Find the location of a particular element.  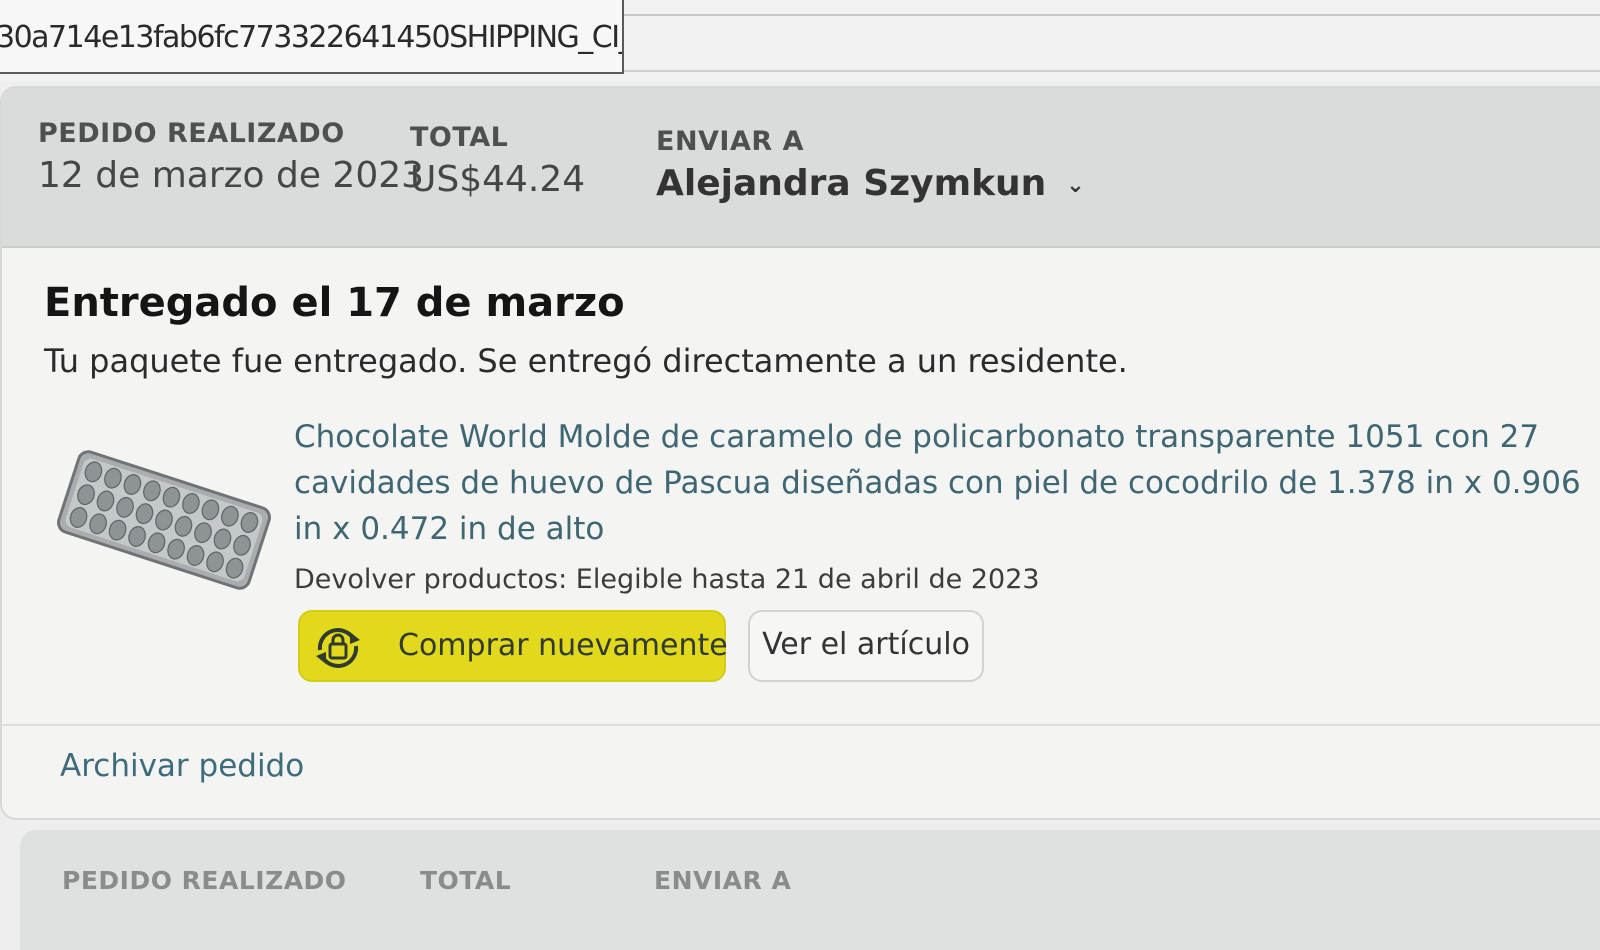

card-divider is located at coordinates (801, 725).